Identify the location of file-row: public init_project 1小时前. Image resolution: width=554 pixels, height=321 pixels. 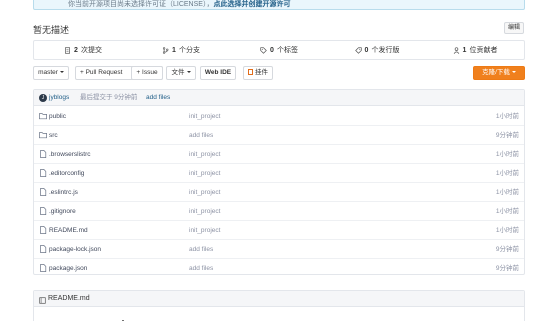
(279, 116).